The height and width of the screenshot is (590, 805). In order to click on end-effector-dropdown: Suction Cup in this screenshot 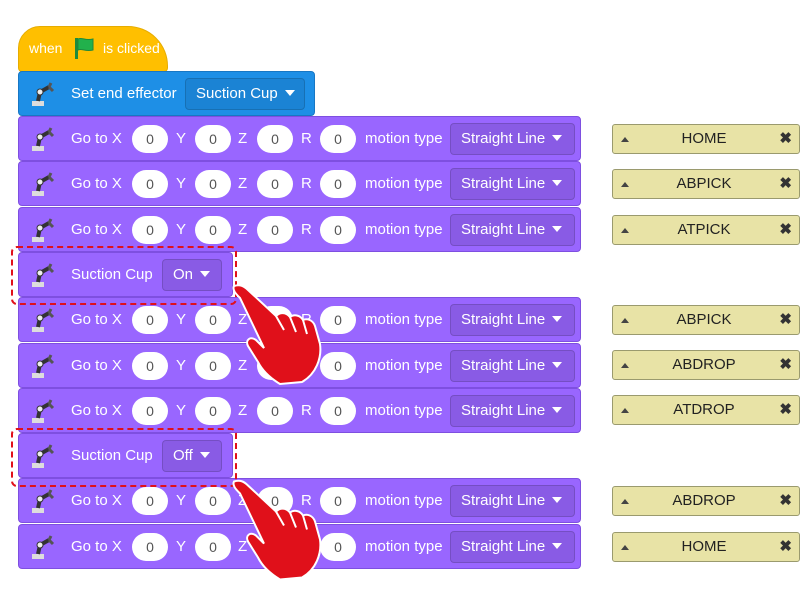, I will do `click(245, 94)`.